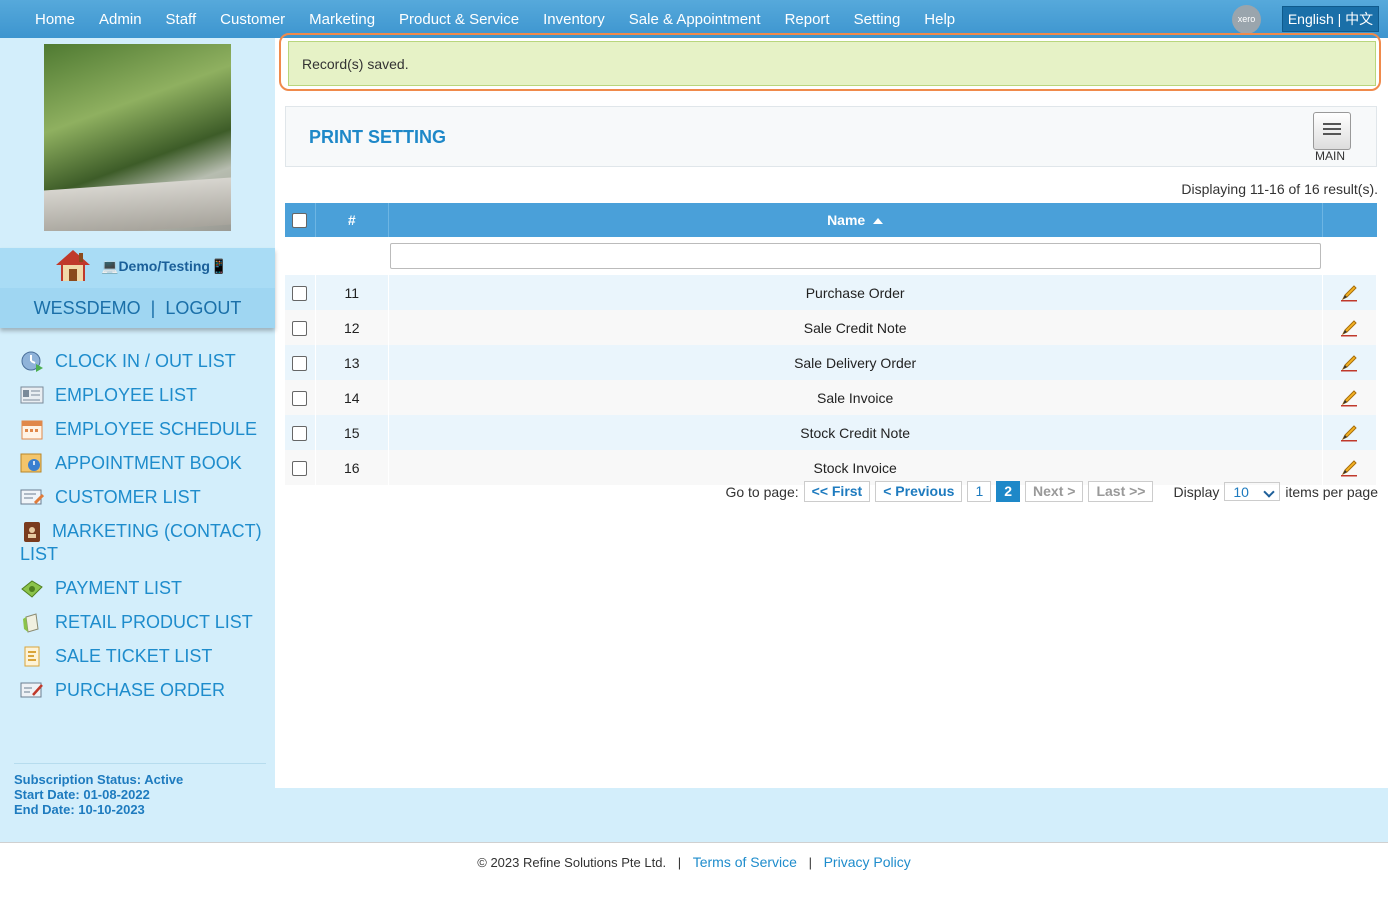 The image size is (1388, 903). I want to click on first-page-button: << First, so click(837, 491).